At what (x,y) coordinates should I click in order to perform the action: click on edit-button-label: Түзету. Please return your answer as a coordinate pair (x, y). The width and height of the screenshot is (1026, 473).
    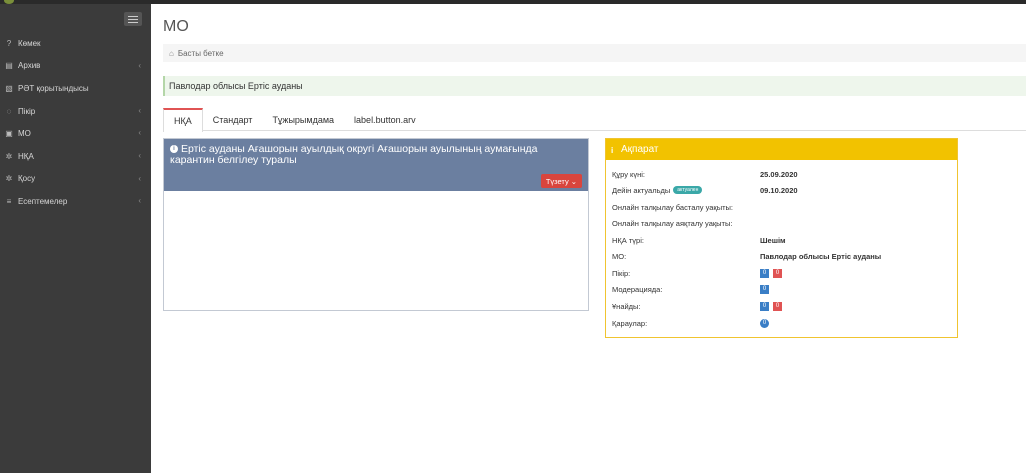
    Looking at the image, I should click on (557, 181).